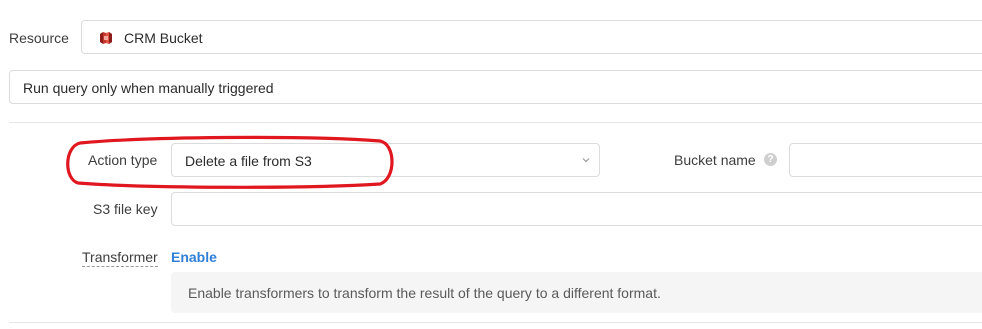 Image resolution: width=982 pixels, height=329 pixels. What do you see at coordinates (125, 209) in the screenshot?
I see `s3-file-key-label: S3 file key` at bounding box center [125, 209].